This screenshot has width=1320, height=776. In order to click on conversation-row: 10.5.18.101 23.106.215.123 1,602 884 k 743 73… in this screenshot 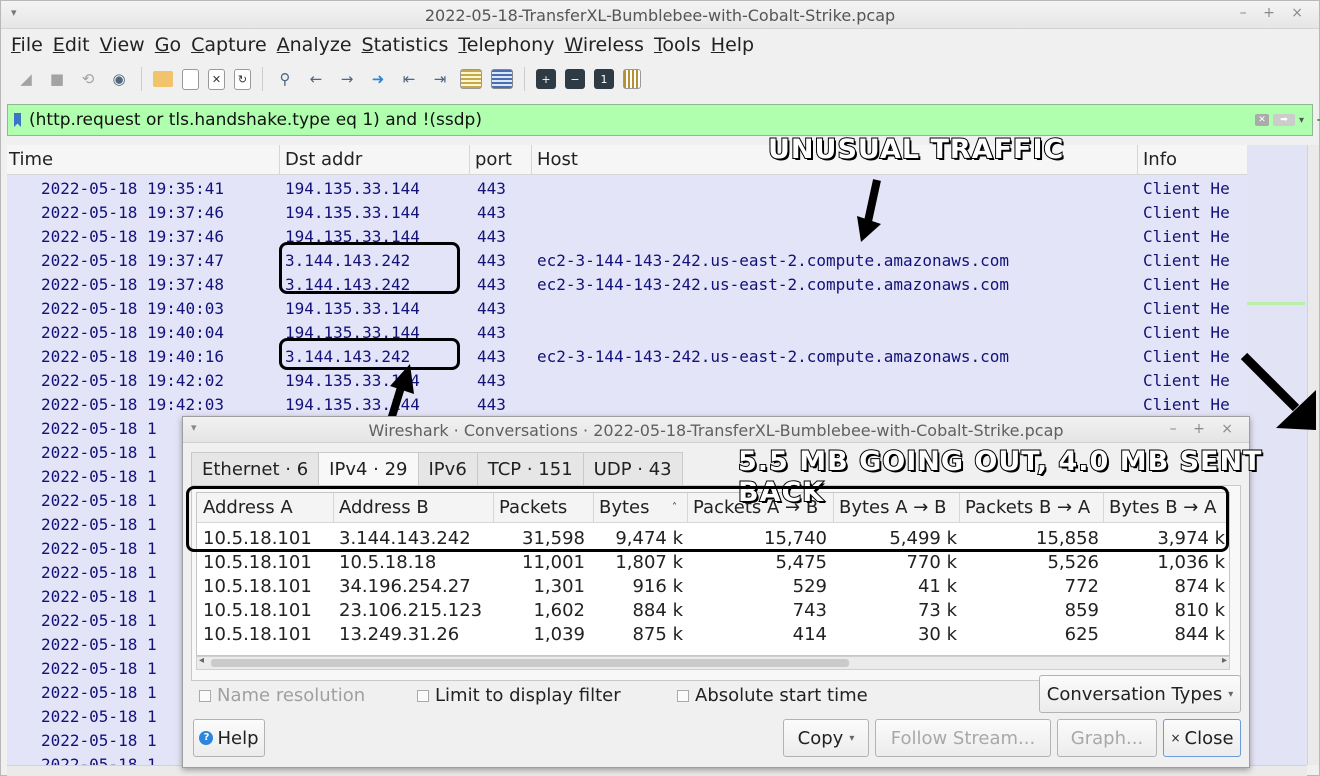, I will do `click(713, 611)`.